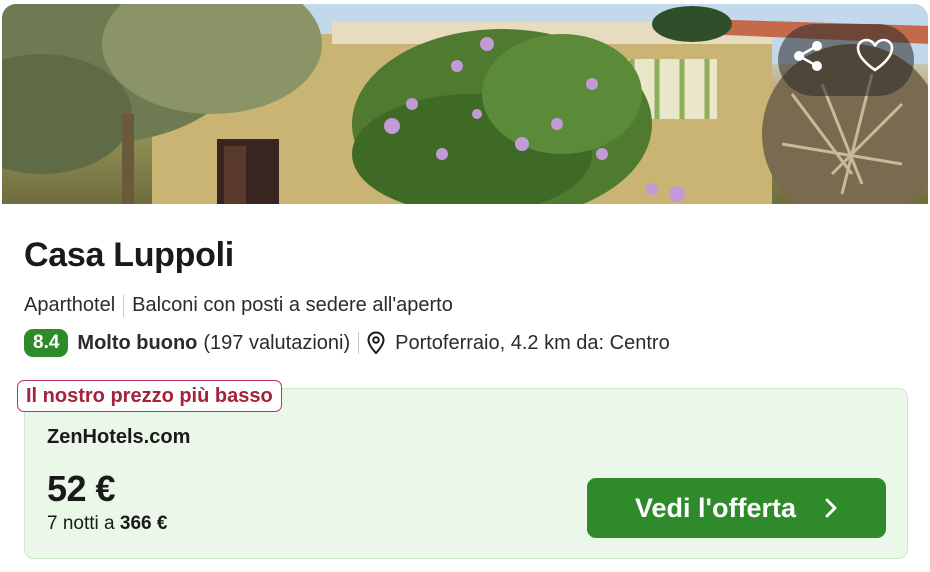  Describe the element at coordinates (46, 343) in the screenshot. I see `rating-score-badge: 8.4` at that location.